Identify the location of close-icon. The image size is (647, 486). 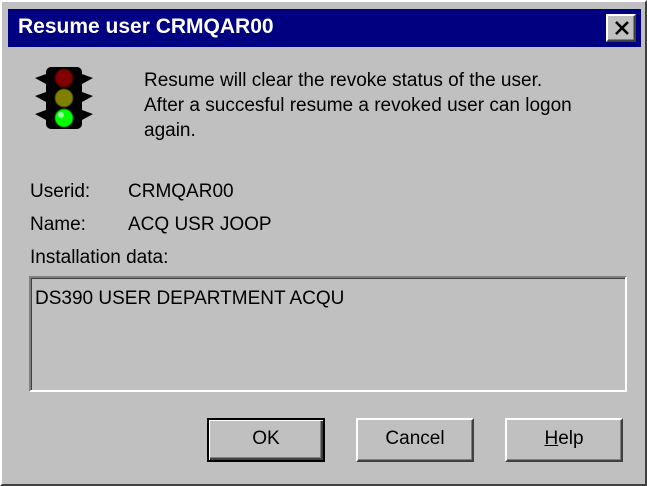
(622, 28).